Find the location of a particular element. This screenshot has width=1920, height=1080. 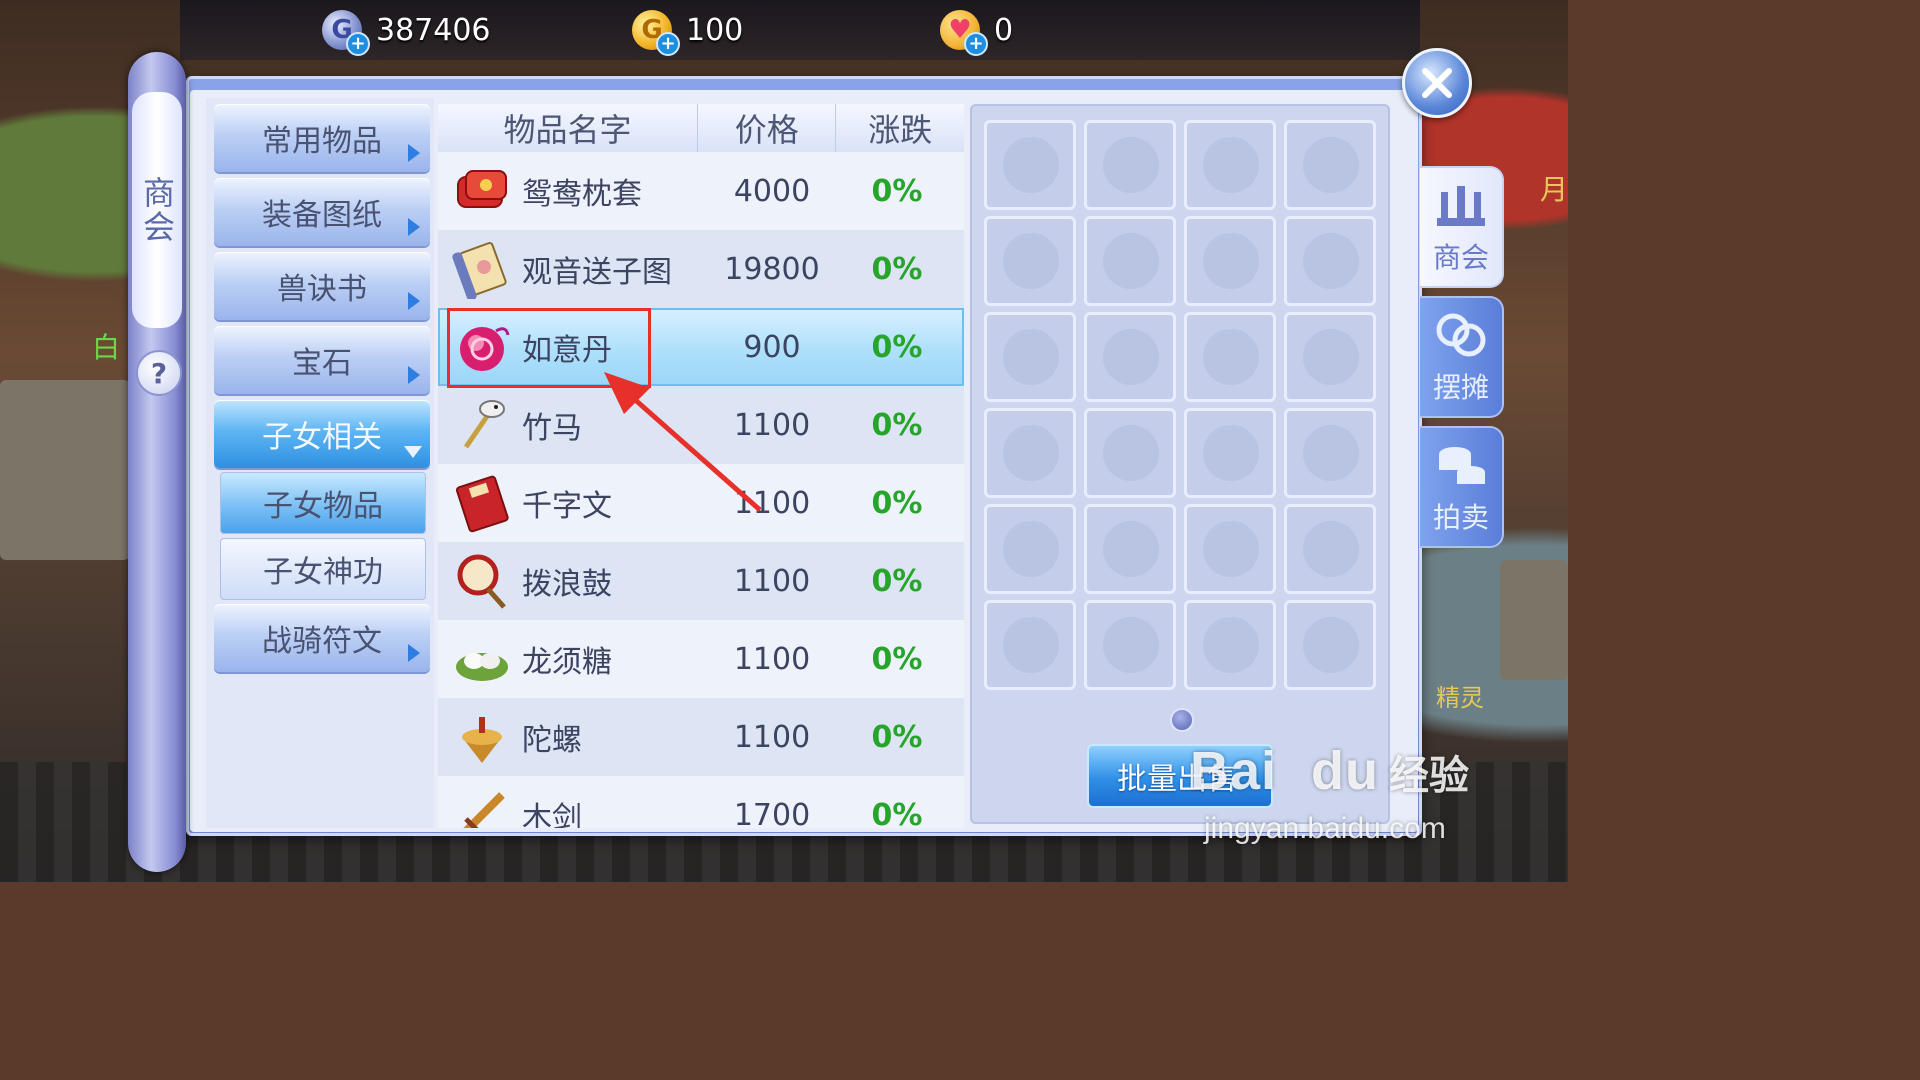

table-row: 拨浪鼓 1100 0% is located at coordinates (701, 581).